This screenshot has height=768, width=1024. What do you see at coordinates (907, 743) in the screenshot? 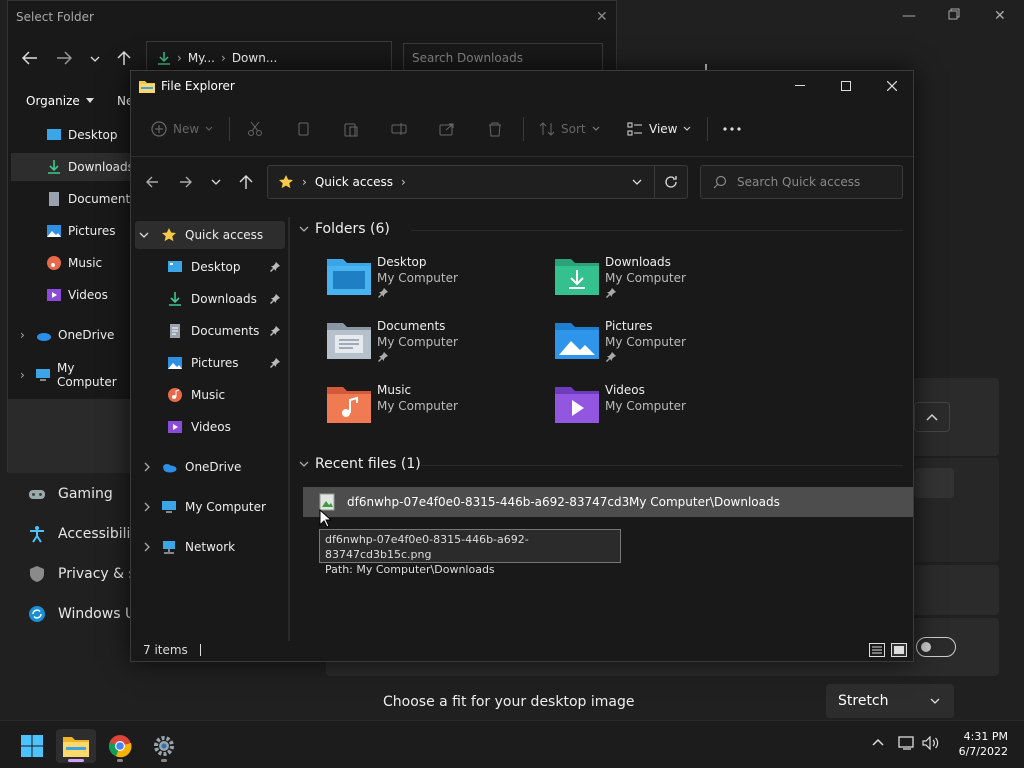
I see `network-icon` at bounding box center [907, 743].